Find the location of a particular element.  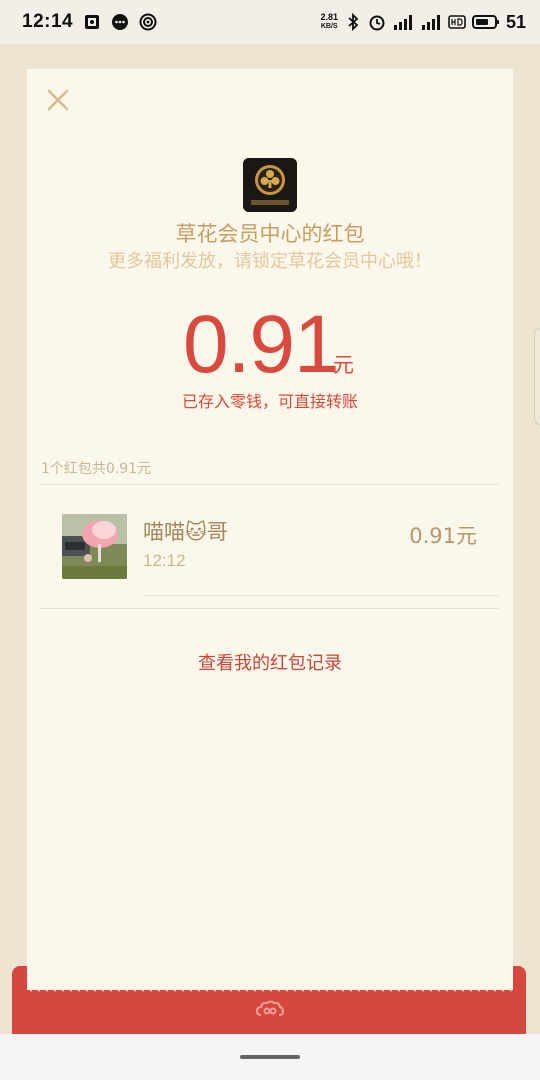

receiver-name: 喵喵🐱哥 is located at coordinates (185, 532).